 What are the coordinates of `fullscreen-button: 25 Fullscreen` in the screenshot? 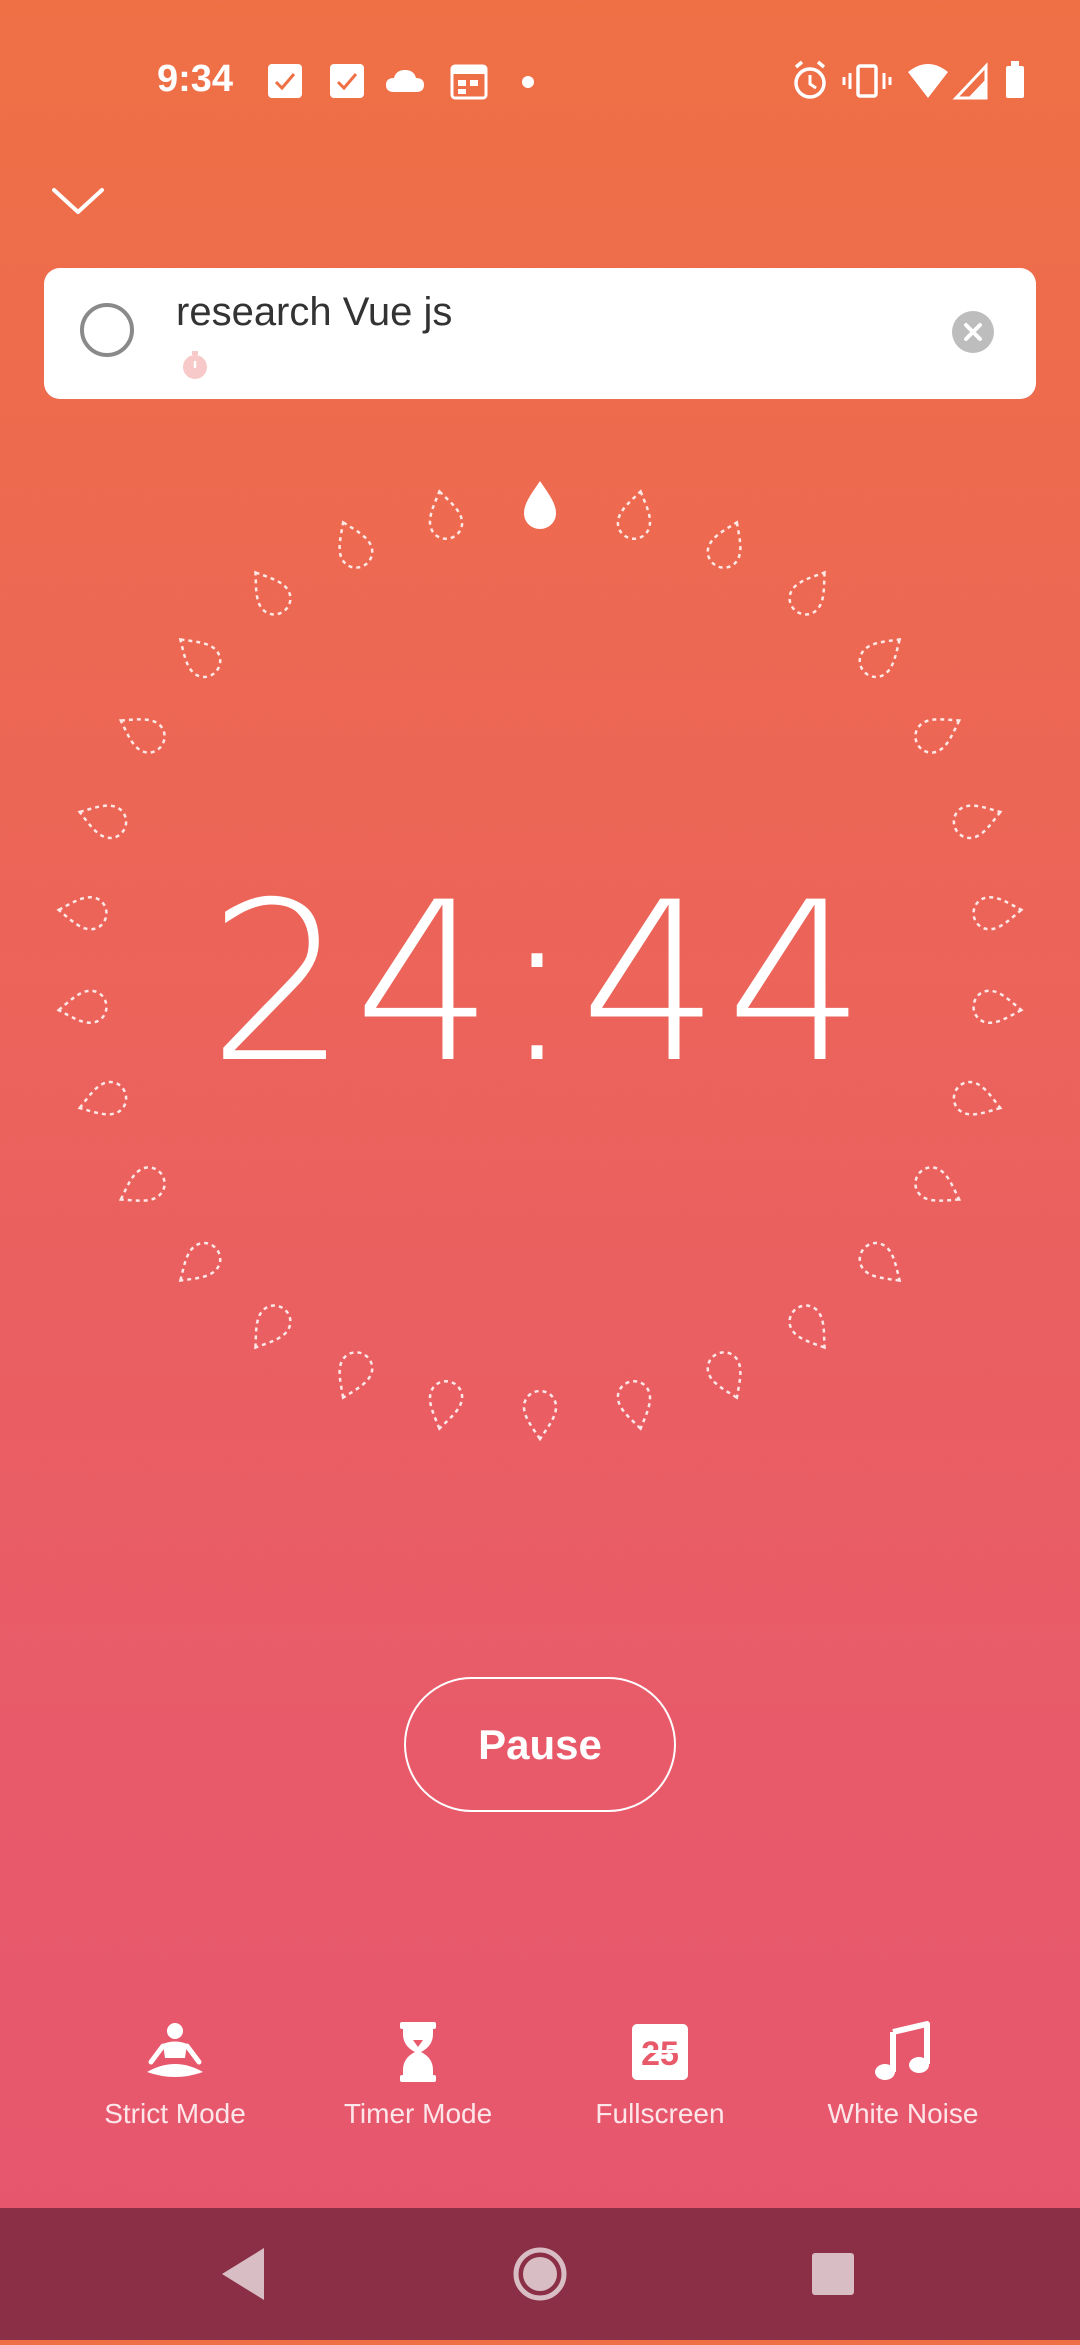 It's located at (660, 2075).